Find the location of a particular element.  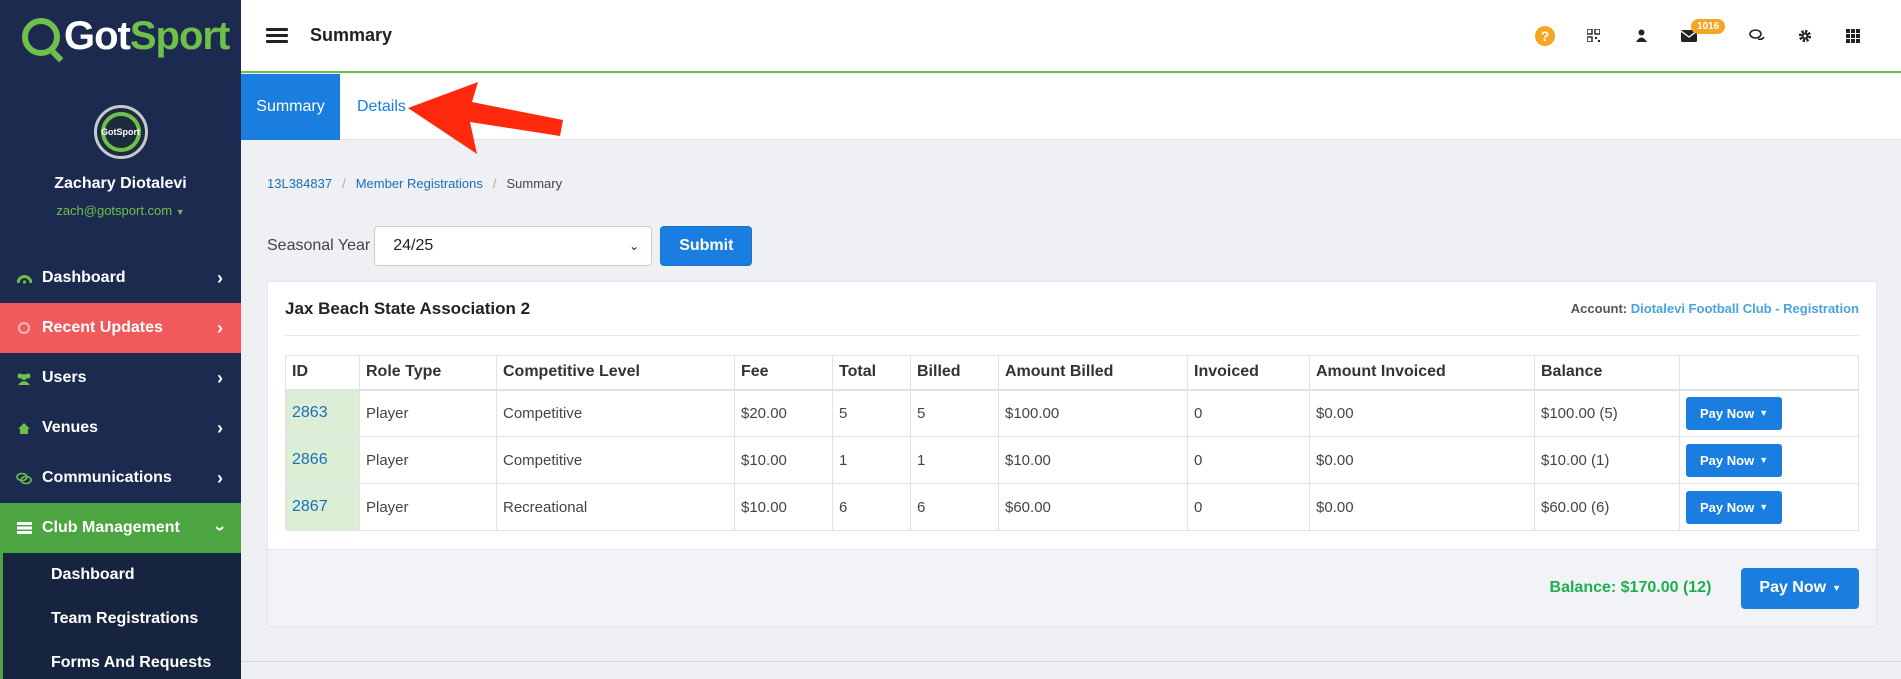

profile-email: zach@gotsport.com is located at coordinates (114, 210).